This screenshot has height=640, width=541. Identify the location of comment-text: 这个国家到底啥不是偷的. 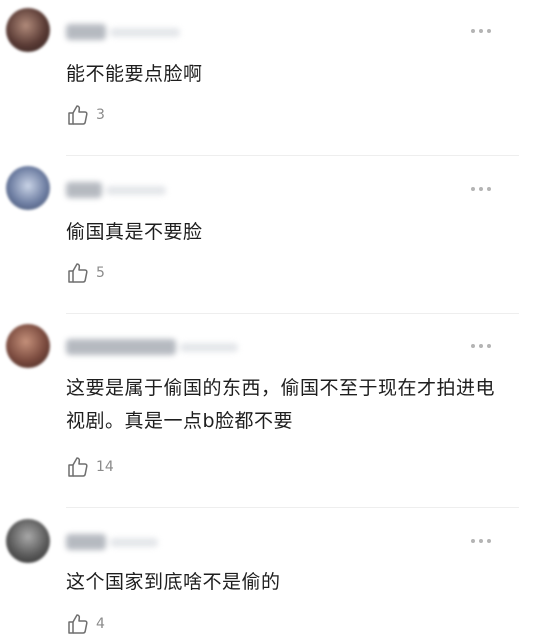
(173, 582).